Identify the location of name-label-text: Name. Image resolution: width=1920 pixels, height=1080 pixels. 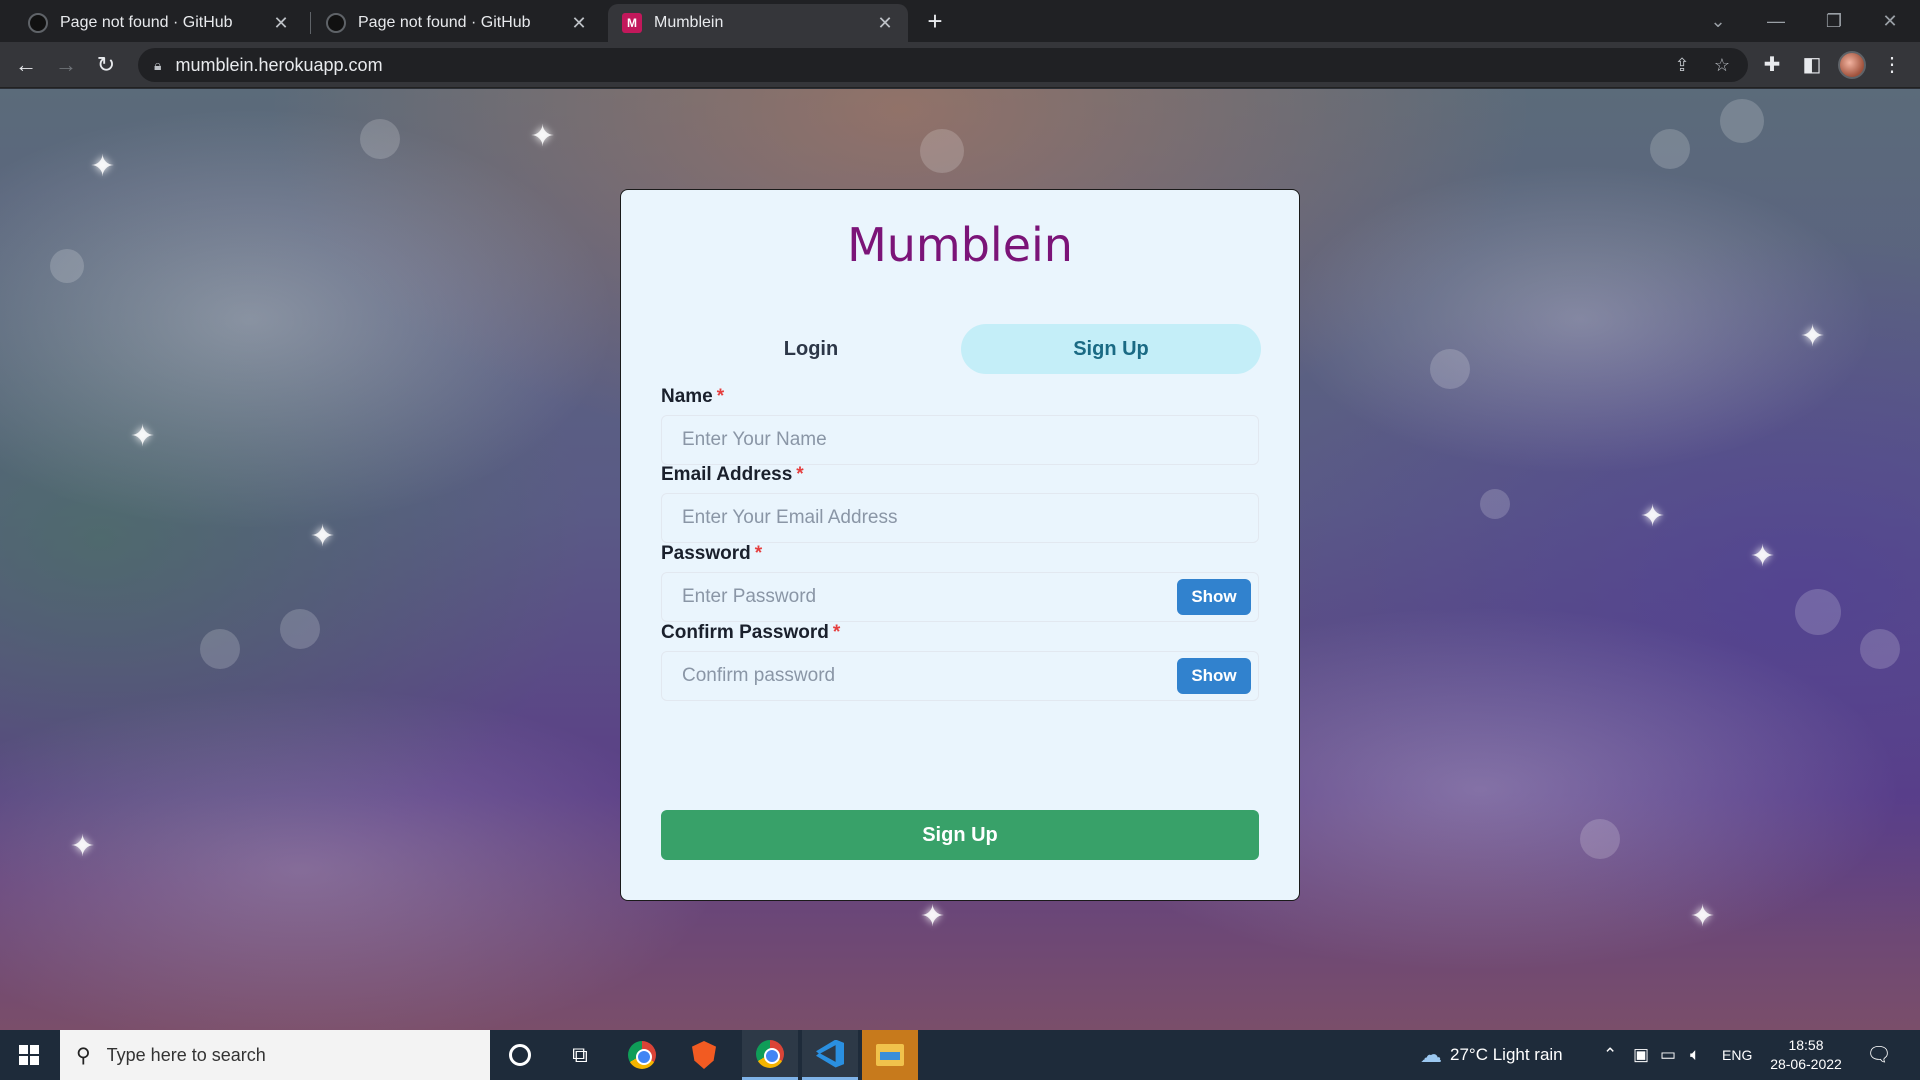
(687, 396).